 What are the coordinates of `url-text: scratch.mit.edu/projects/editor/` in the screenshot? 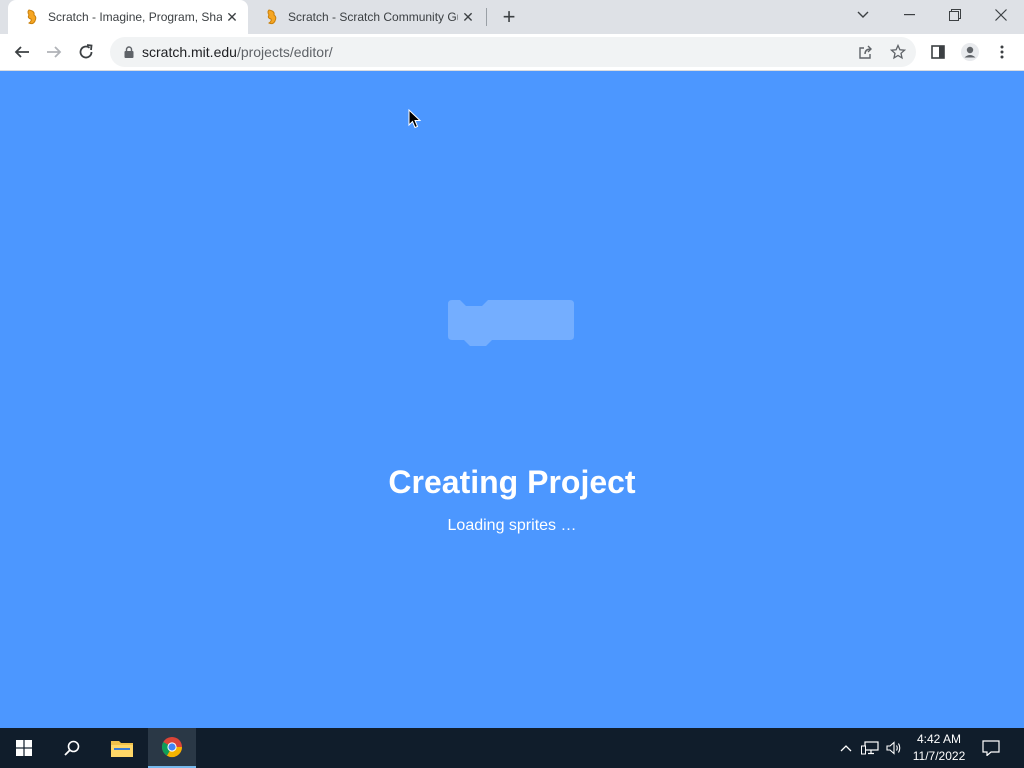 It's located at (237, 52).